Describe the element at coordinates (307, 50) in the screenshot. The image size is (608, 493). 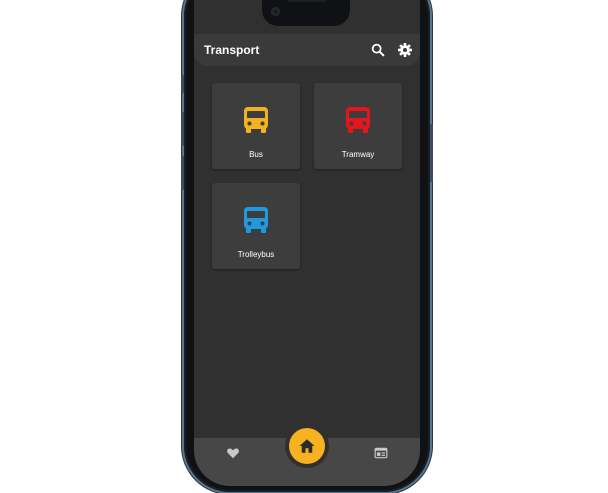
I see `app-bar: Transport` at that location.